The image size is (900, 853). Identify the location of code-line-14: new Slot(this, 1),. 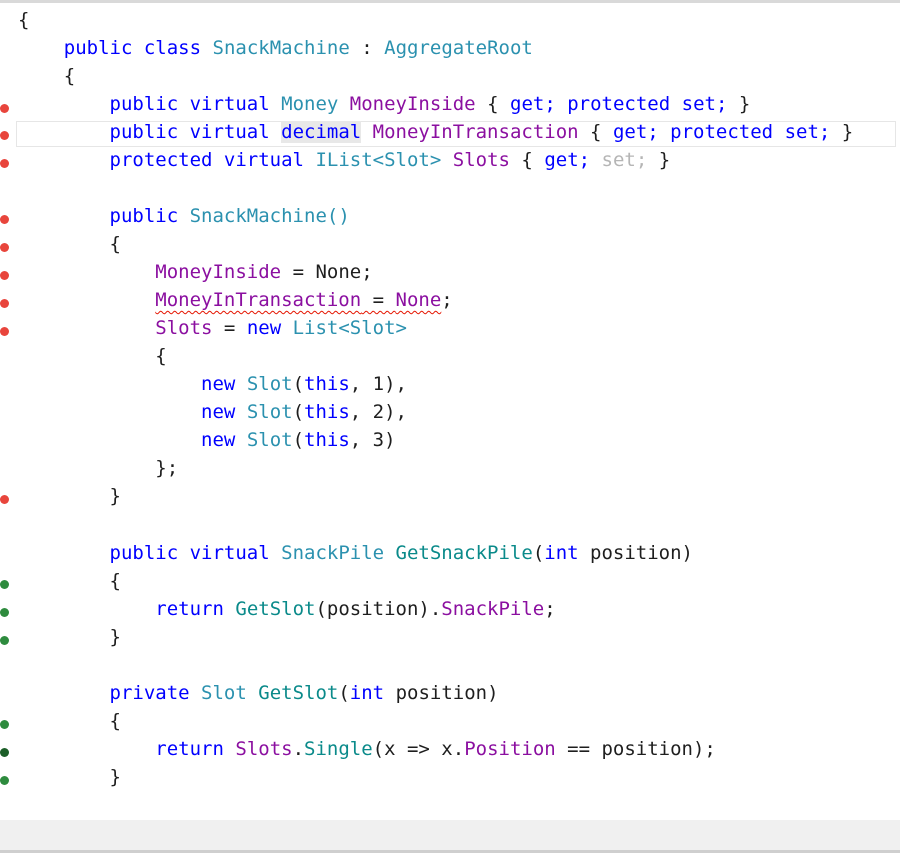
(212, 384).